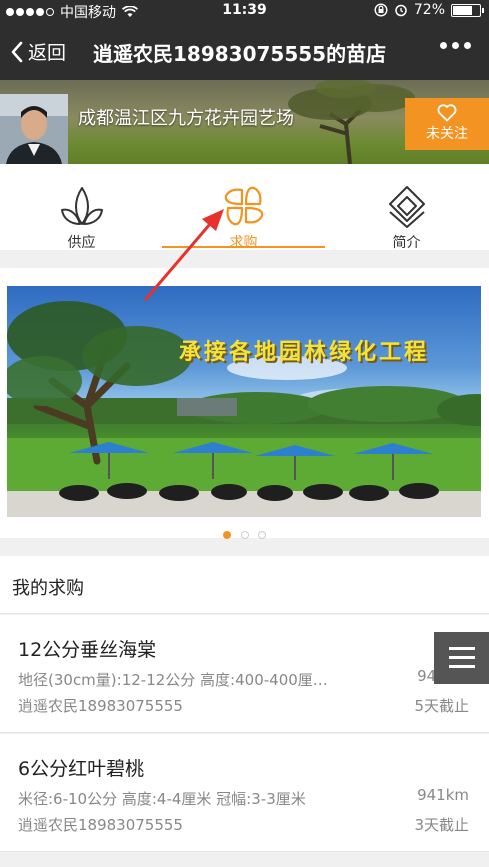  I want to click on battery-percent: 72%, so click(429, 10).